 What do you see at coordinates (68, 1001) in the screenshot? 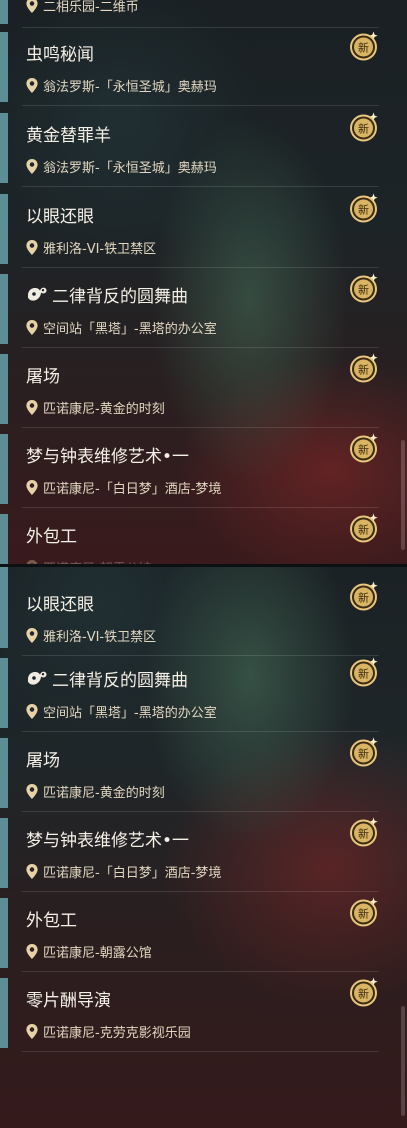
I see `quest-title: 零片酬导演` at bounding box center [68, 1001].